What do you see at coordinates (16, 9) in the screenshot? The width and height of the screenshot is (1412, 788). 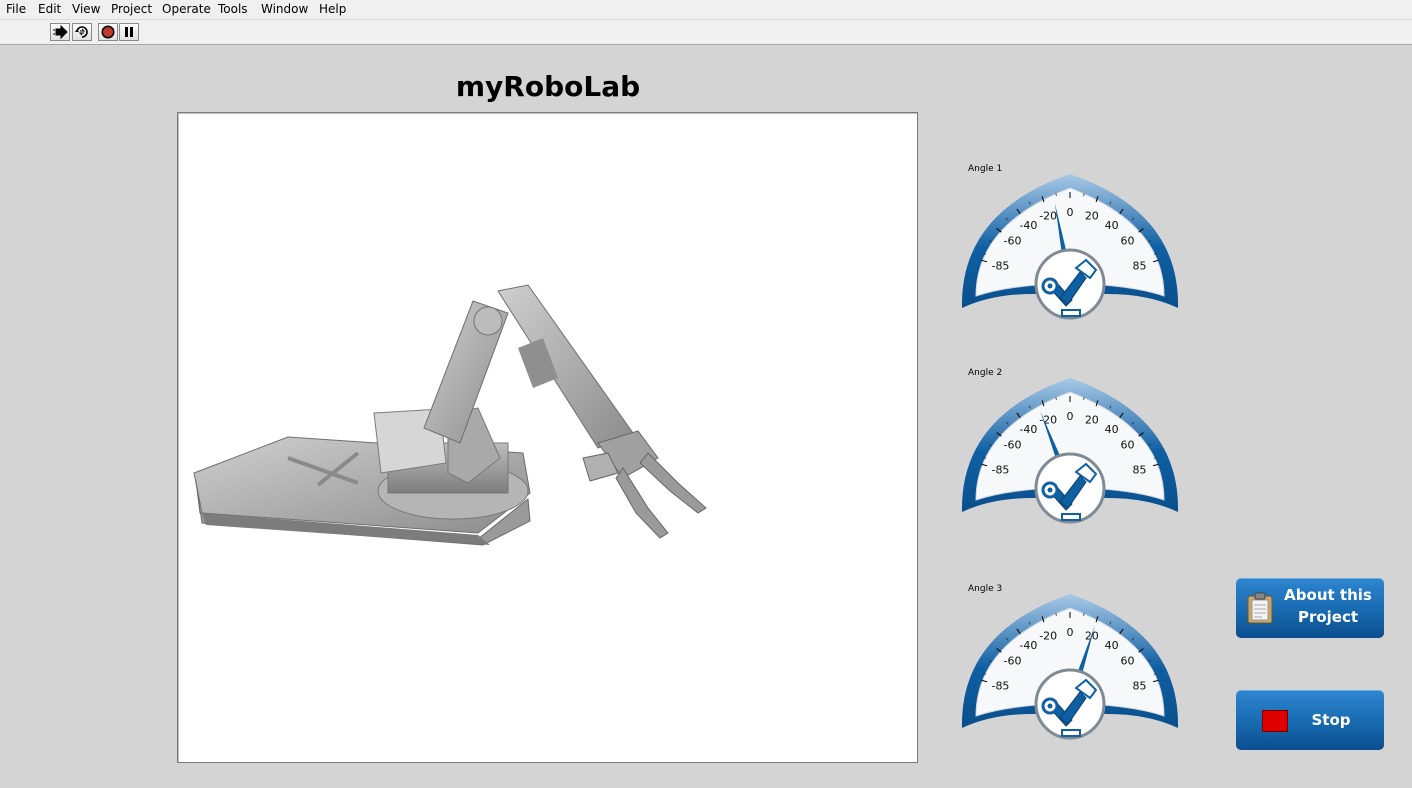 I see `menu-file: File` at bounding box center [16, 9].